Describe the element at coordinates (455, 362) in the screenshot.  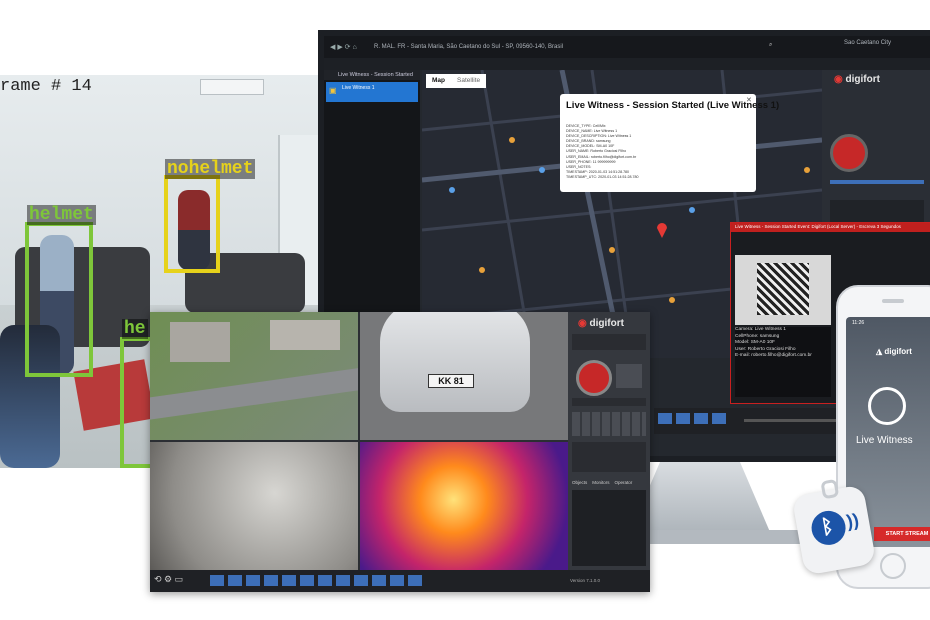
I see `car-body` at that location.